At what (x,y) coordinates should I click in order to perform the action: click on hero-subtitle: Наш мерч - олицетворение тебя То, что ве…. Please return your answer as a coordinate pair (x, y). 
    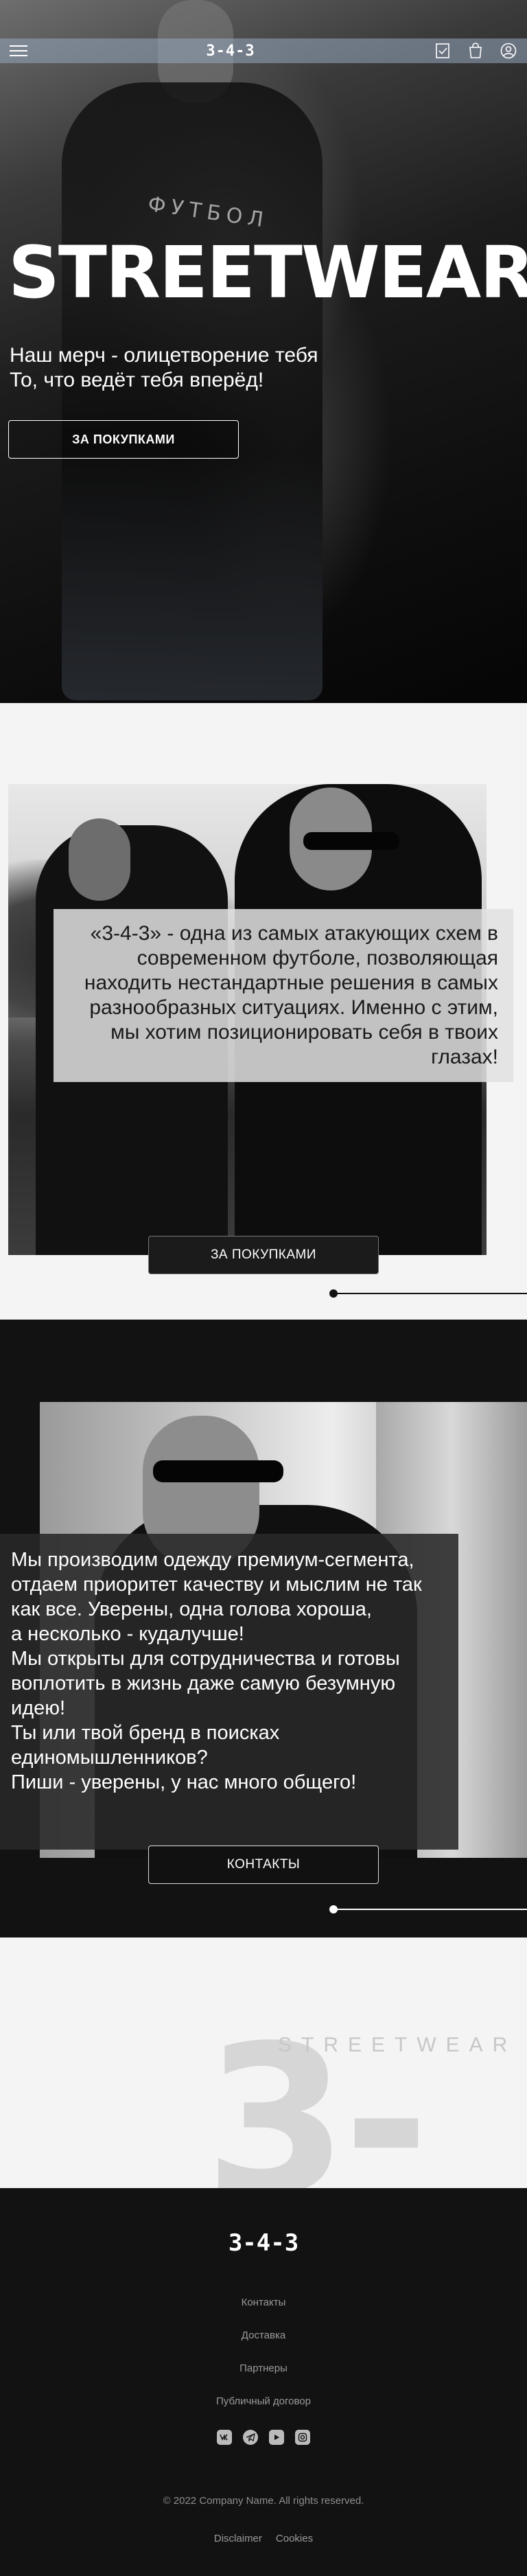
    Looking at the image, I should click on (202, 368).